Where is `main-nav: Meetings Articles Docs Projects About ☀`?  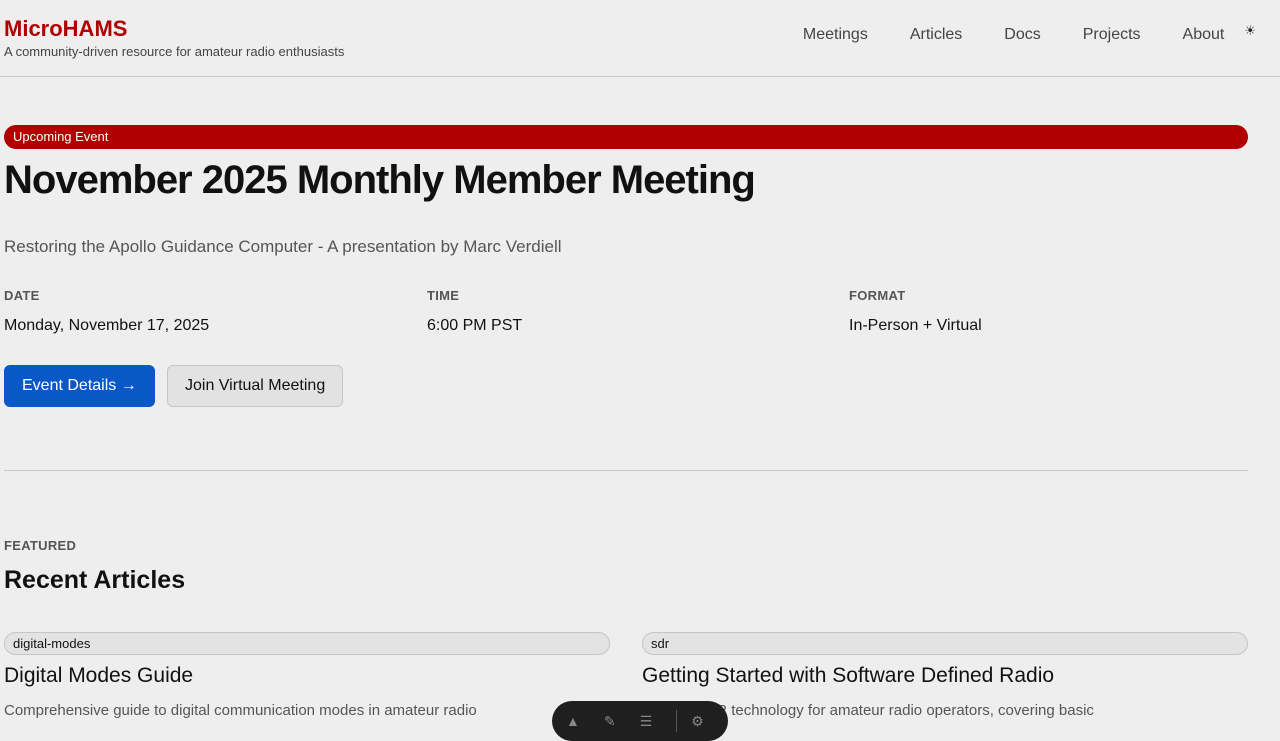 main-nav: Meetings Articles Docs Projects About ☀ is located at coordinates (1029, 34).